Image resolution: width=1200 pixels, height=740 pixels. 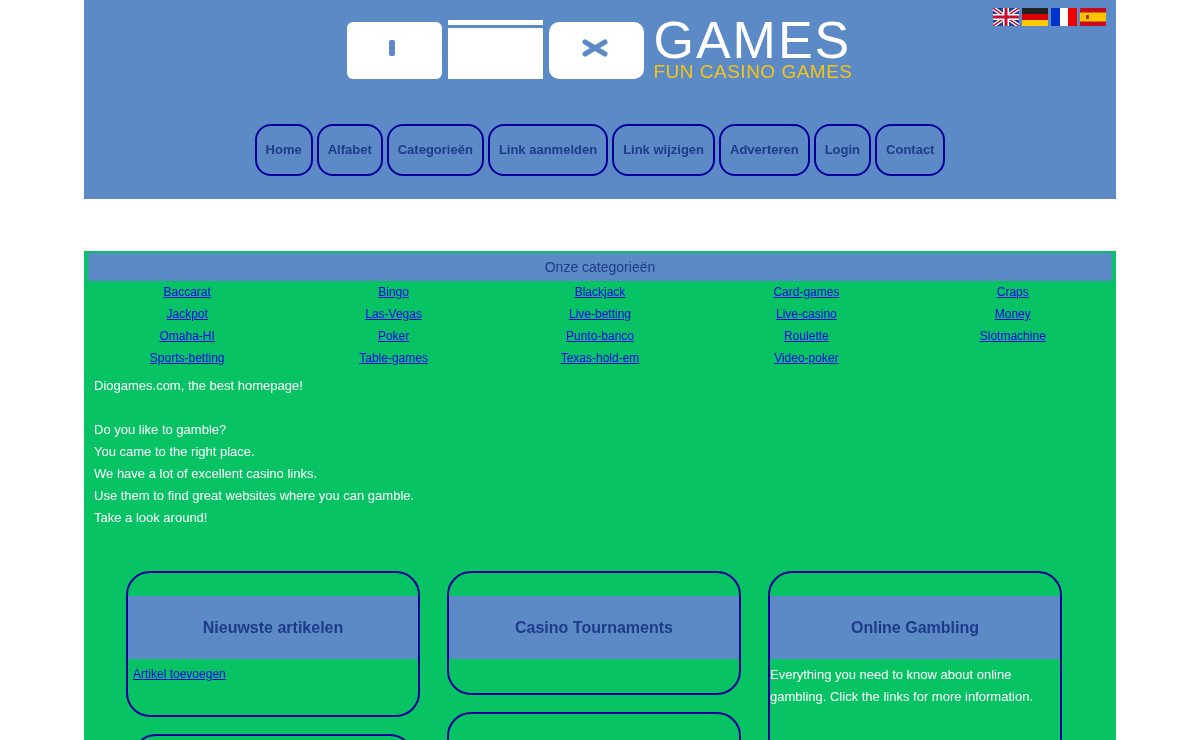 What do you see at coordinates (161, 430) in the screenshot?
I see `intro-text: Do you like to gamble?` at bounding box center [161, 430].